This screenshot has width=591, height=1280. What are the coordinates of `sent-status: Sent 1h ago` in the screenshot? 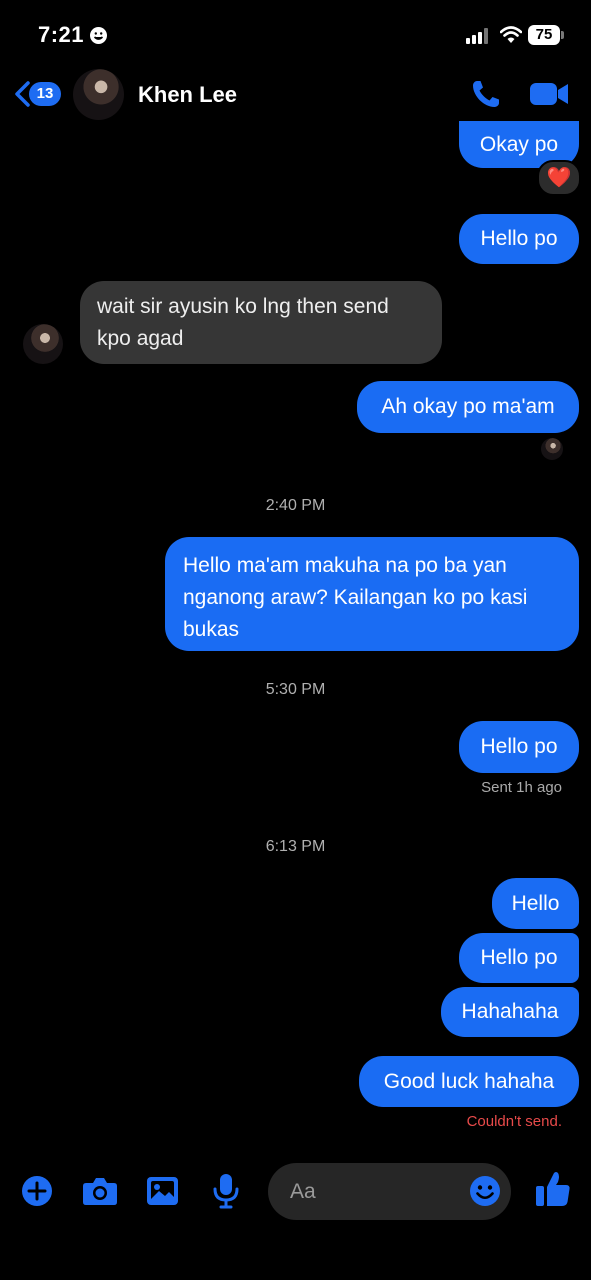 It's located at (521, 787).